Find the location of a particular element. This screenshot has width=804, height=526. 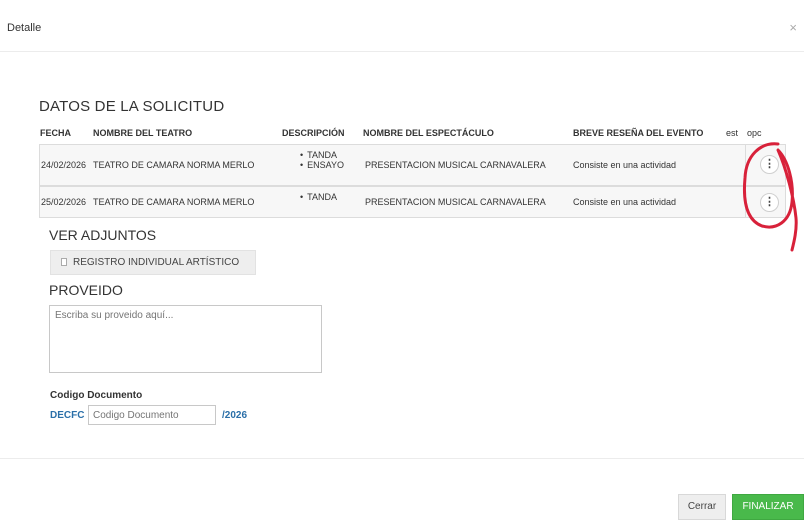

finalizar-button: FINALIZAR is located at coordinates (768, 507).